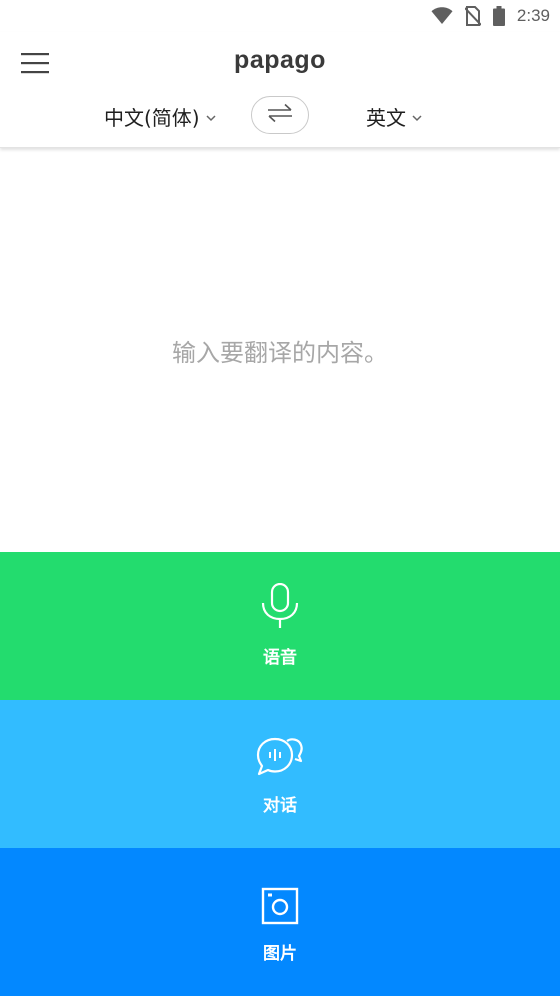 This screenshot has height=996, width=560. Describe the element at coordinates (442, 16) in the screenshot. I see `wifi-icon` at that location.